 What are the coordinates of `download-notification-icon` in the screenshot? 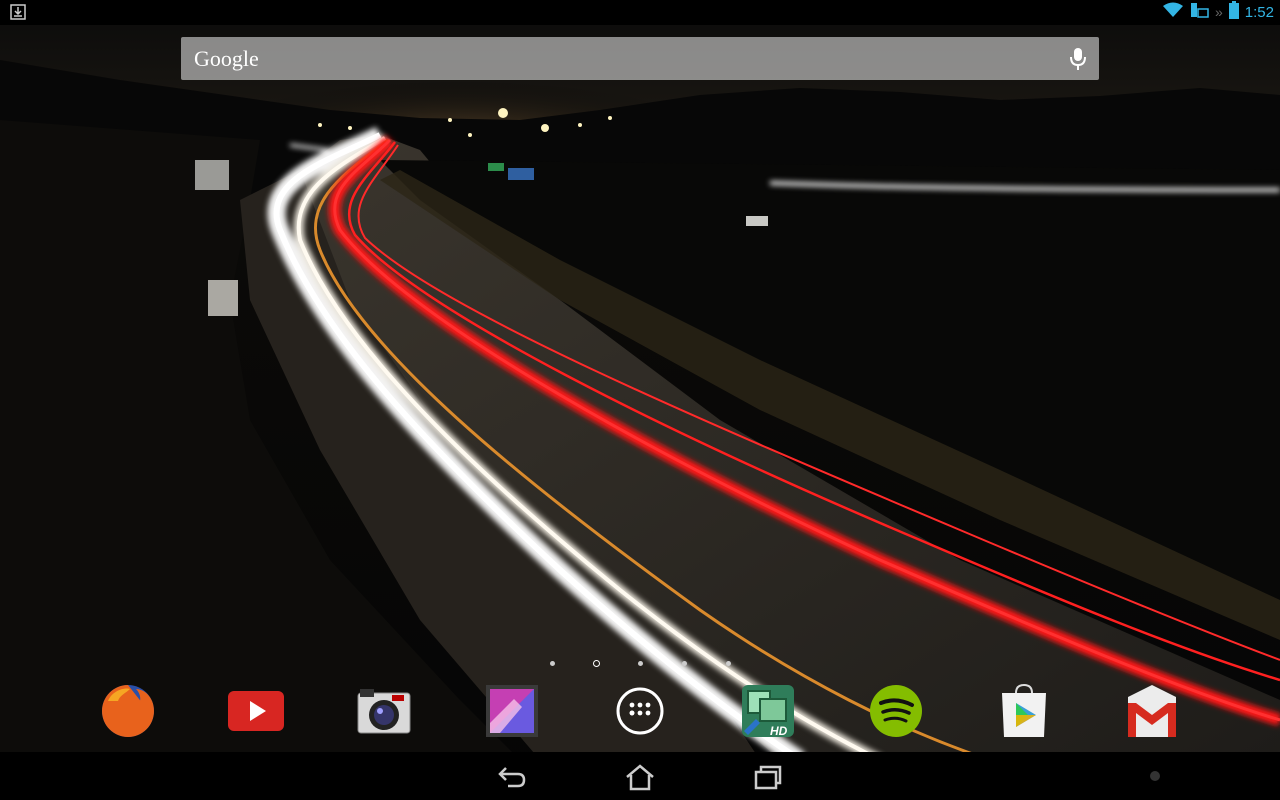 It's located at (18, 14).